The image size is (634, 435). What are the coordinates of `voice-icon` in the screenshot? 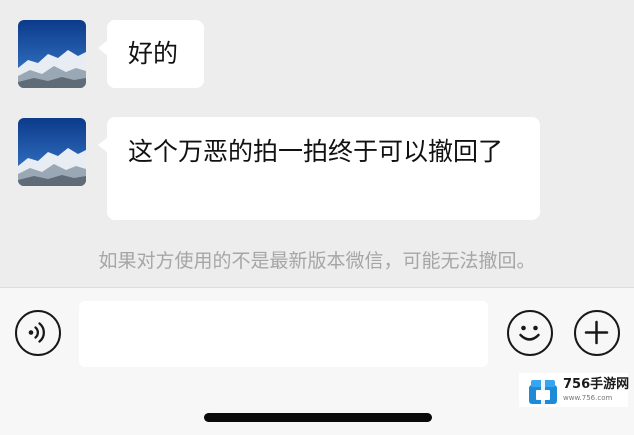 It's located at (36, 332).